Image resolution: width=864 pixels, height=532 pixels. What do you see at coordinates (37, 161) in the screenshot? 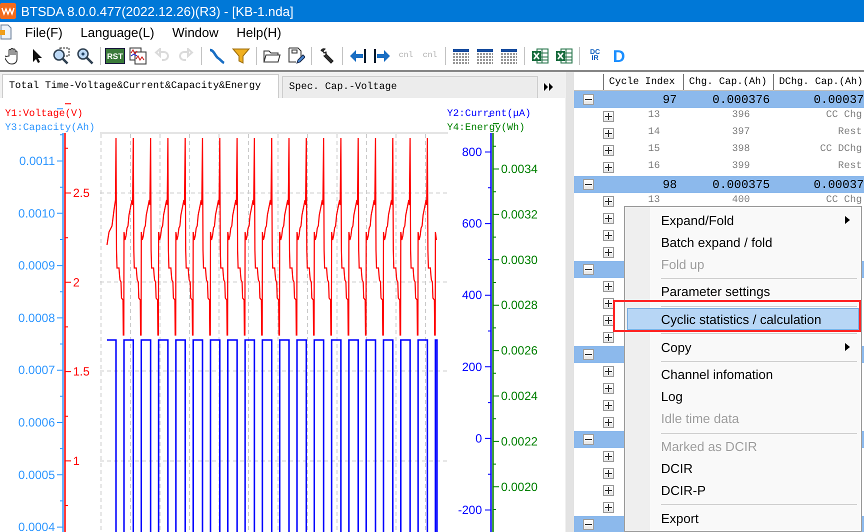
I see `tick-label: 0.0011` at bounding box center [37, 161].